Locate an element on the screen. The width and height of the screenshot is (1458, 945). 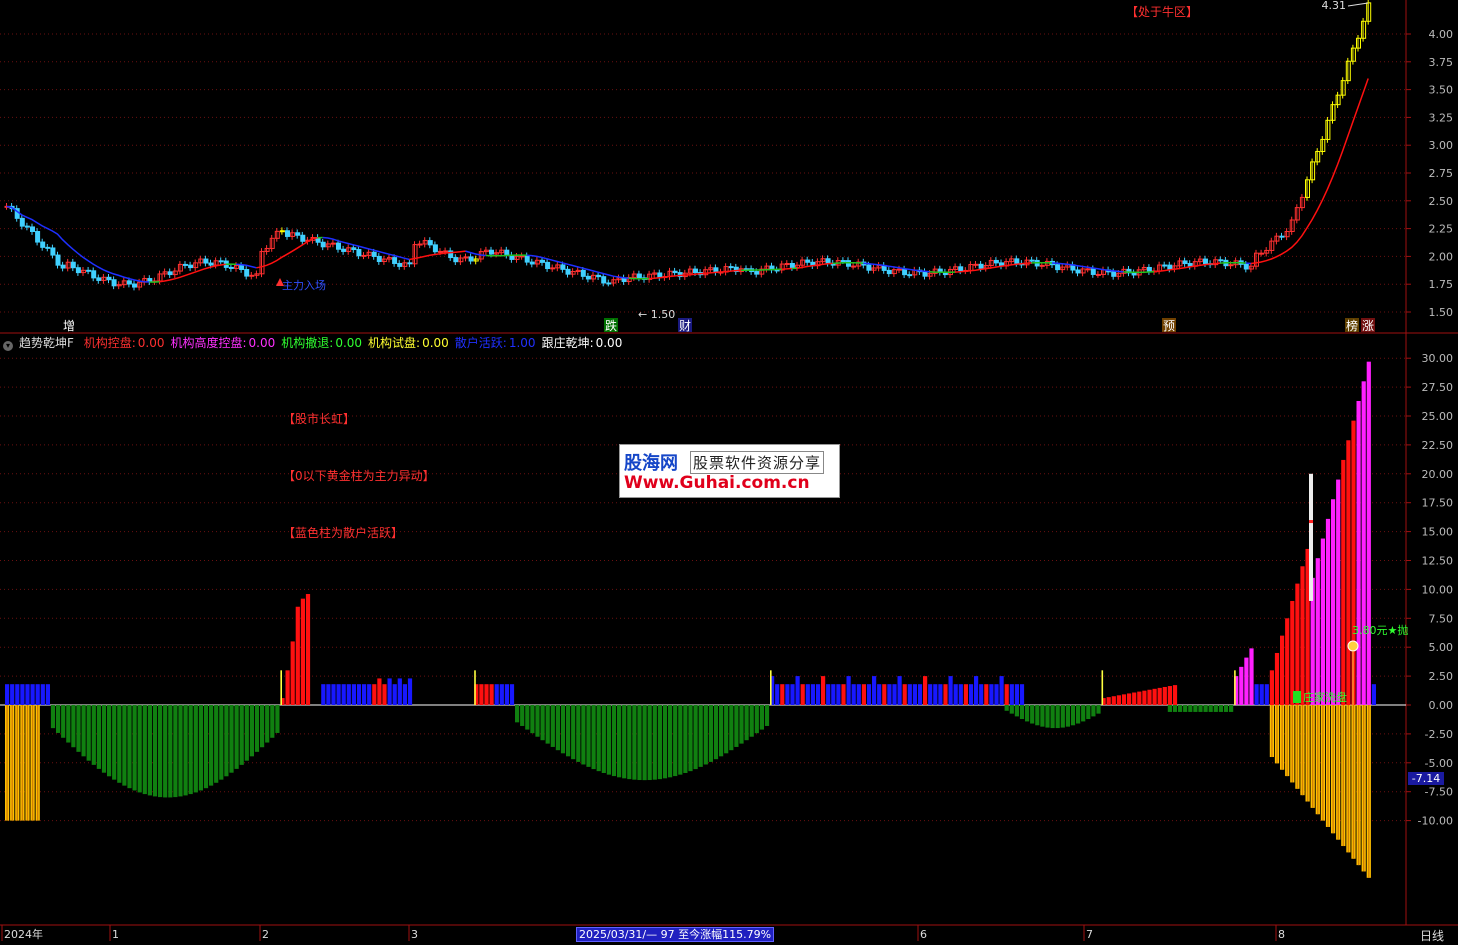
indicator-tick-label: -2.50 is located at coordinates (1439, 734).